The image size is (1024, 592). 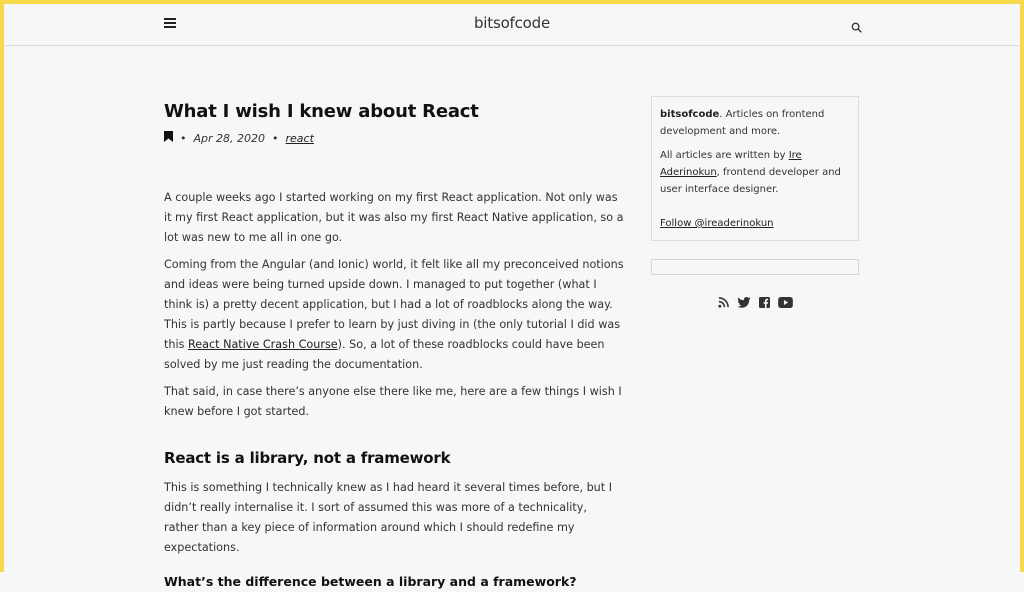 I want to click on site-logo: bitsofcode, so click(x=512, y=23).